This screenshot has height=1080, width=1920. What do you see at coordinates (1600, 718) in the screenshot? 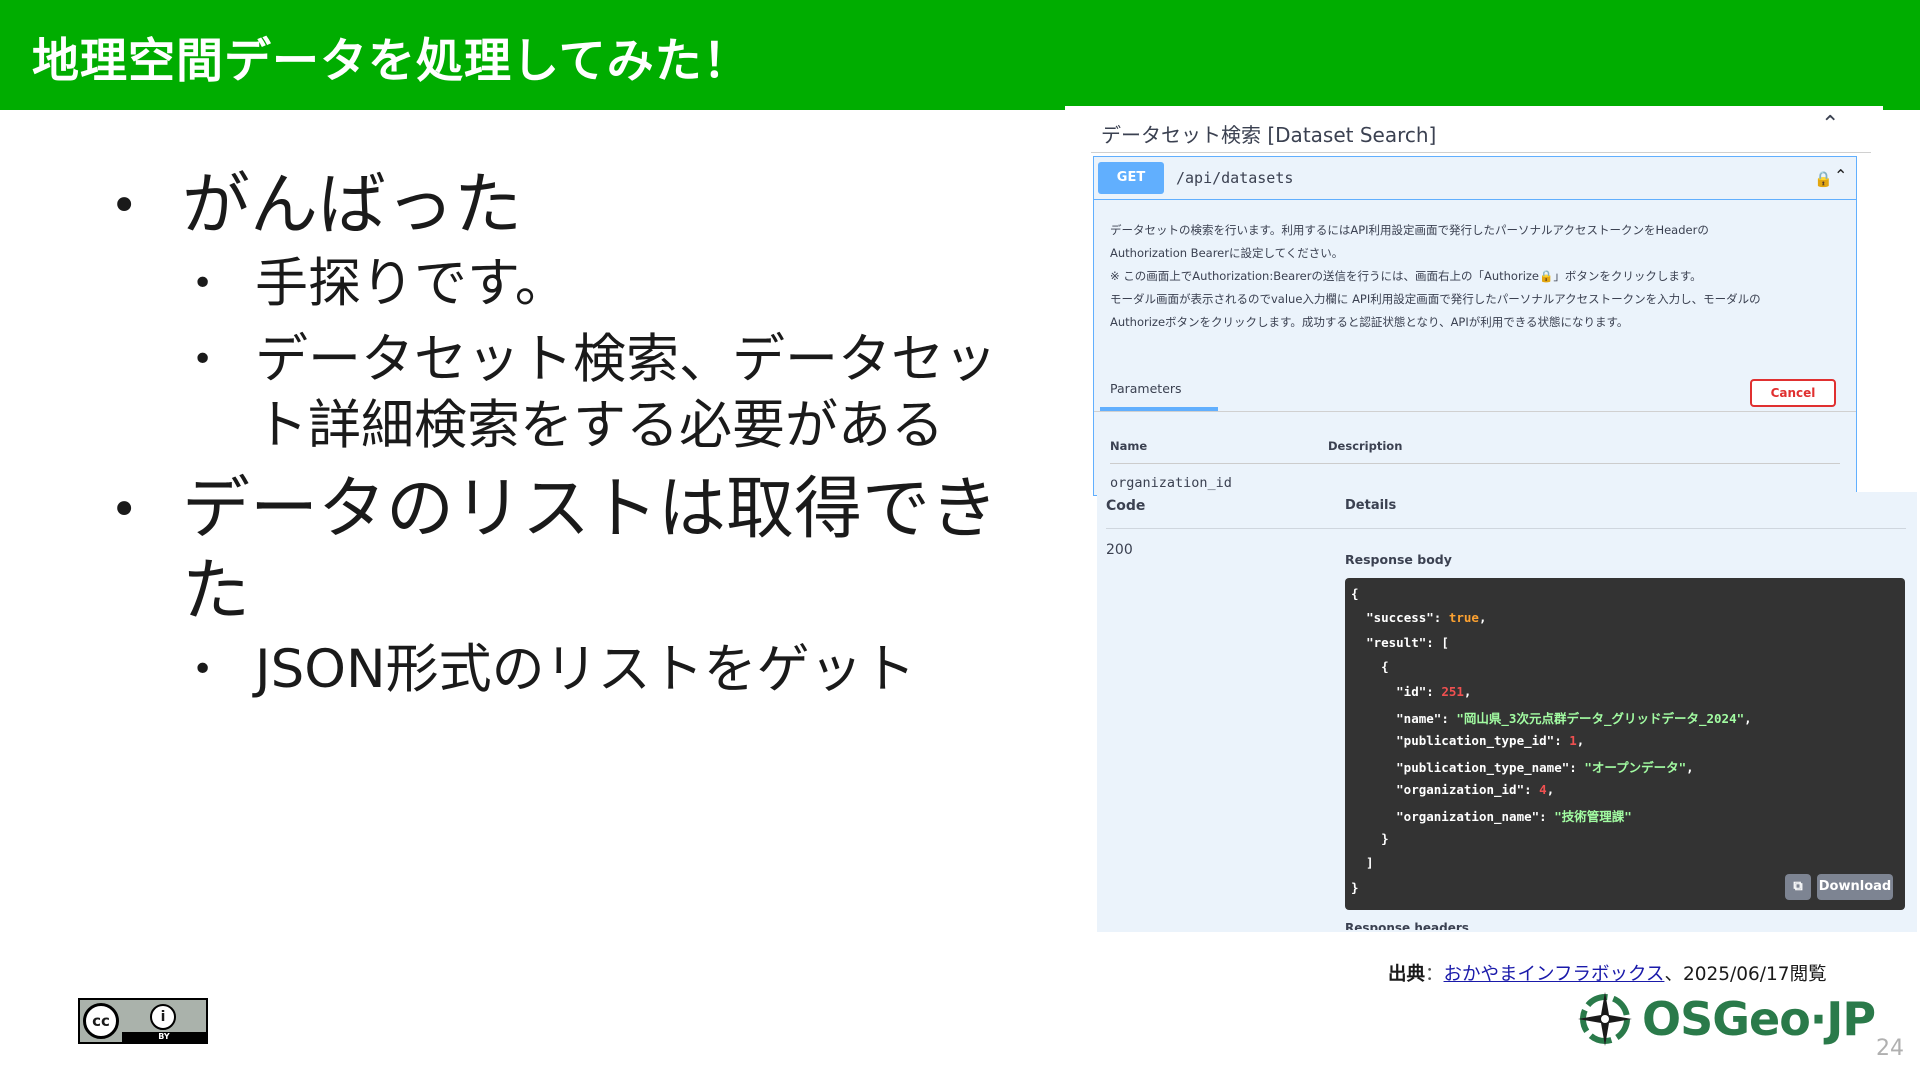
I see `json-value: "岡山県_3次元点群データ_グリッドデータ_2024"` at bounding box center [1600, 718].